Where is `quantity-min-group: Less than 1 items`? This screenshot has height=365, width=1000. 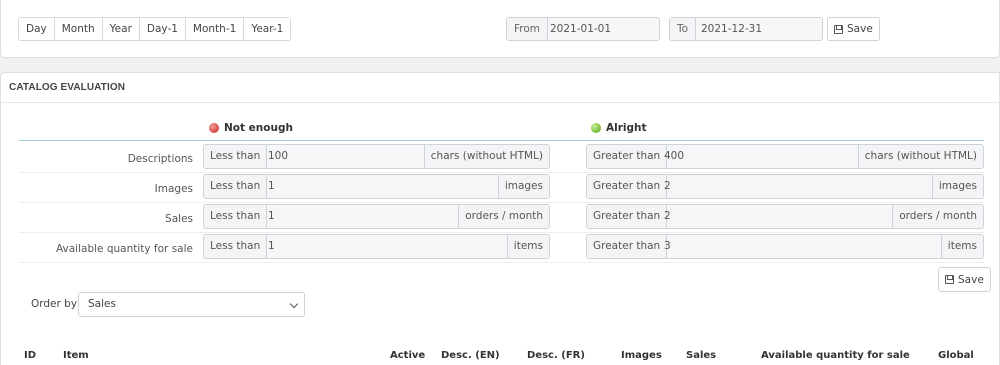
quantity-min-group: Less than 1 items is located at coordinates (376, 246).